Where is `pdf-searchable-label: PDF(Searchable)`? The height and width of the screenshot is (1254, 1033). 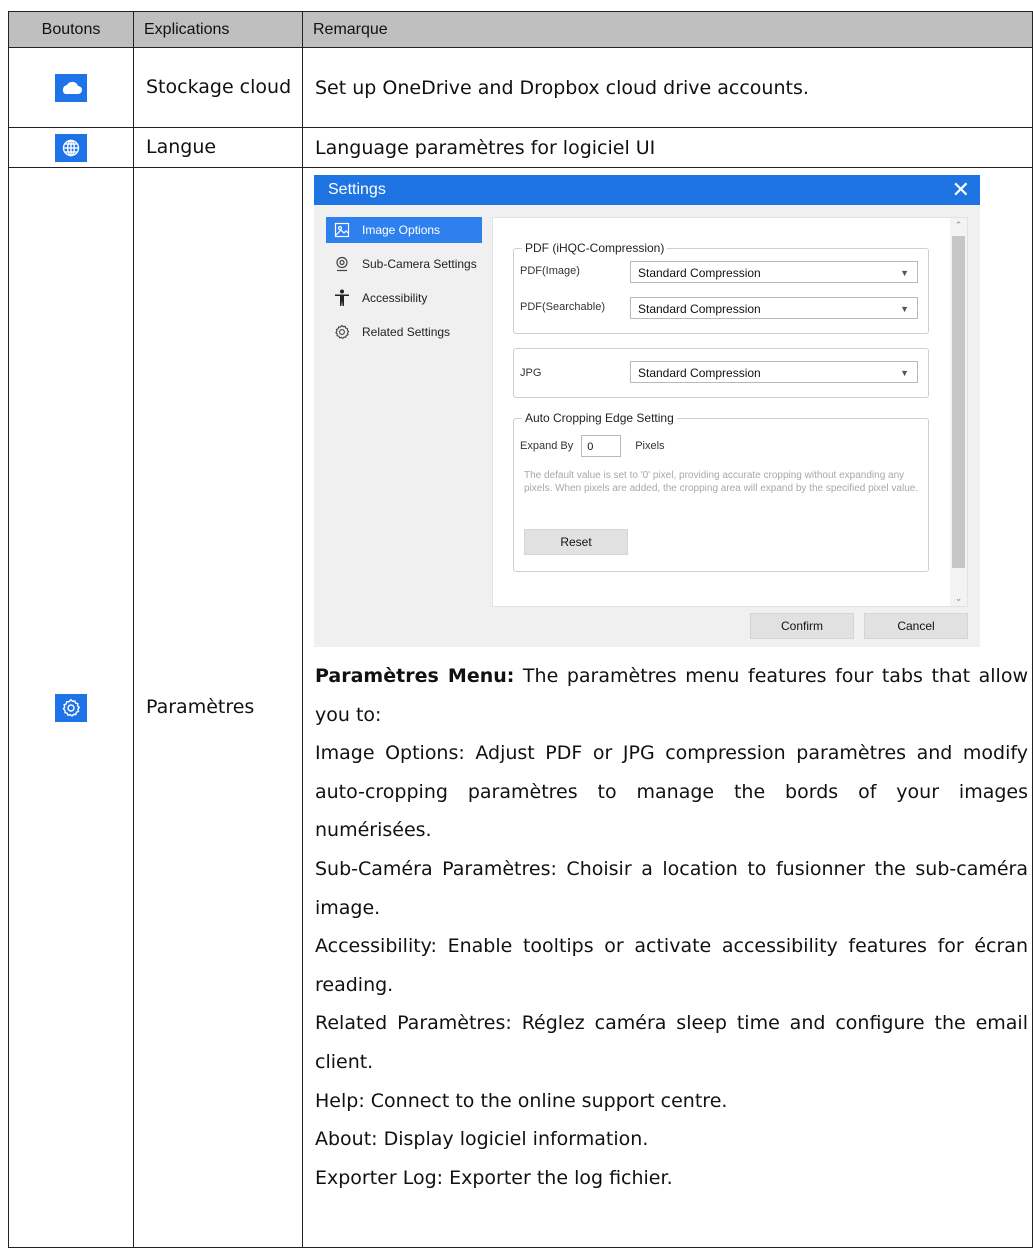 pdf-searchable-label: PDF(Searchable) is located at coordinates (562, 307).